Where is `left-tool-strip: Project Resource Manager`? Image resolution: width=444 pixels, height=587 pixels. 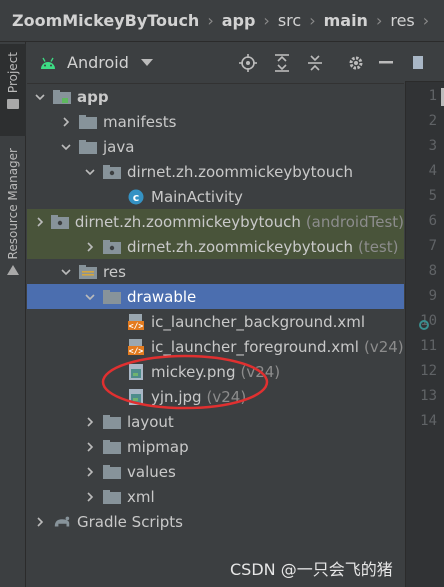
left-tool-strip: Project Resource Manager is located at coordinates (13, 314).